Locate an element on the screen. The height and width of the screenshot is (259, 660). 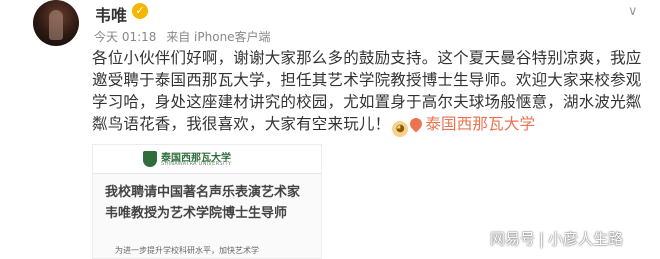
avatar is located at coordinates (56, 23).